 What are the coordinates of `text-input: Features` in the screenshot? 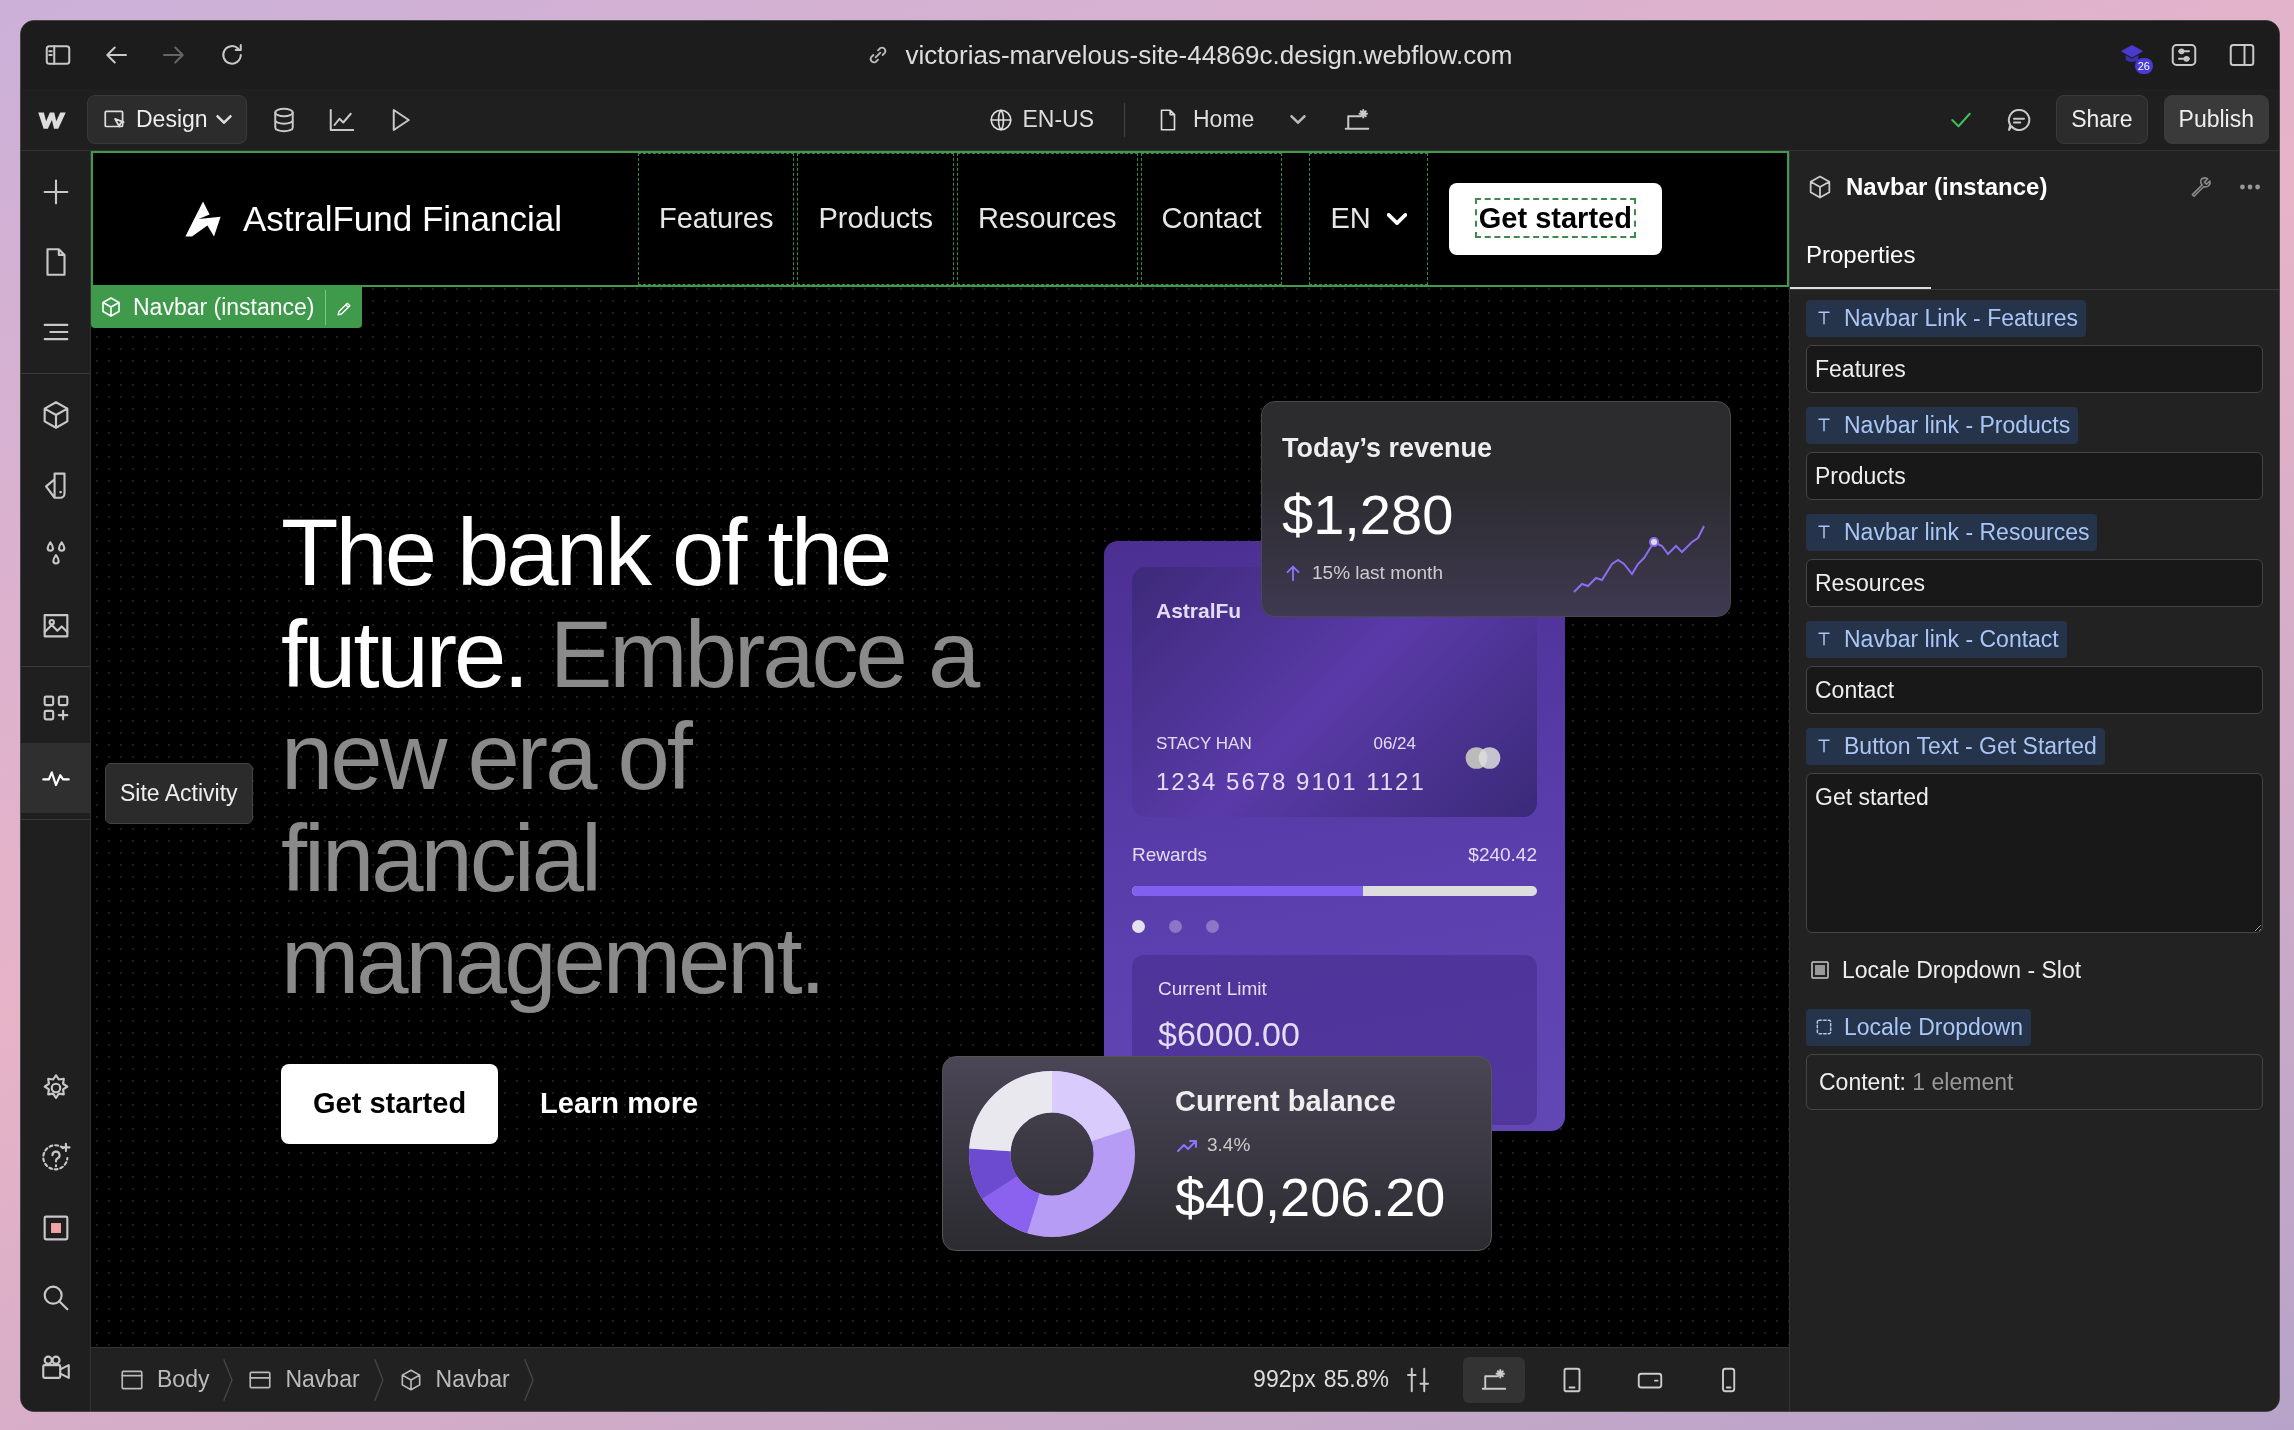 It's located at (2034, 368).